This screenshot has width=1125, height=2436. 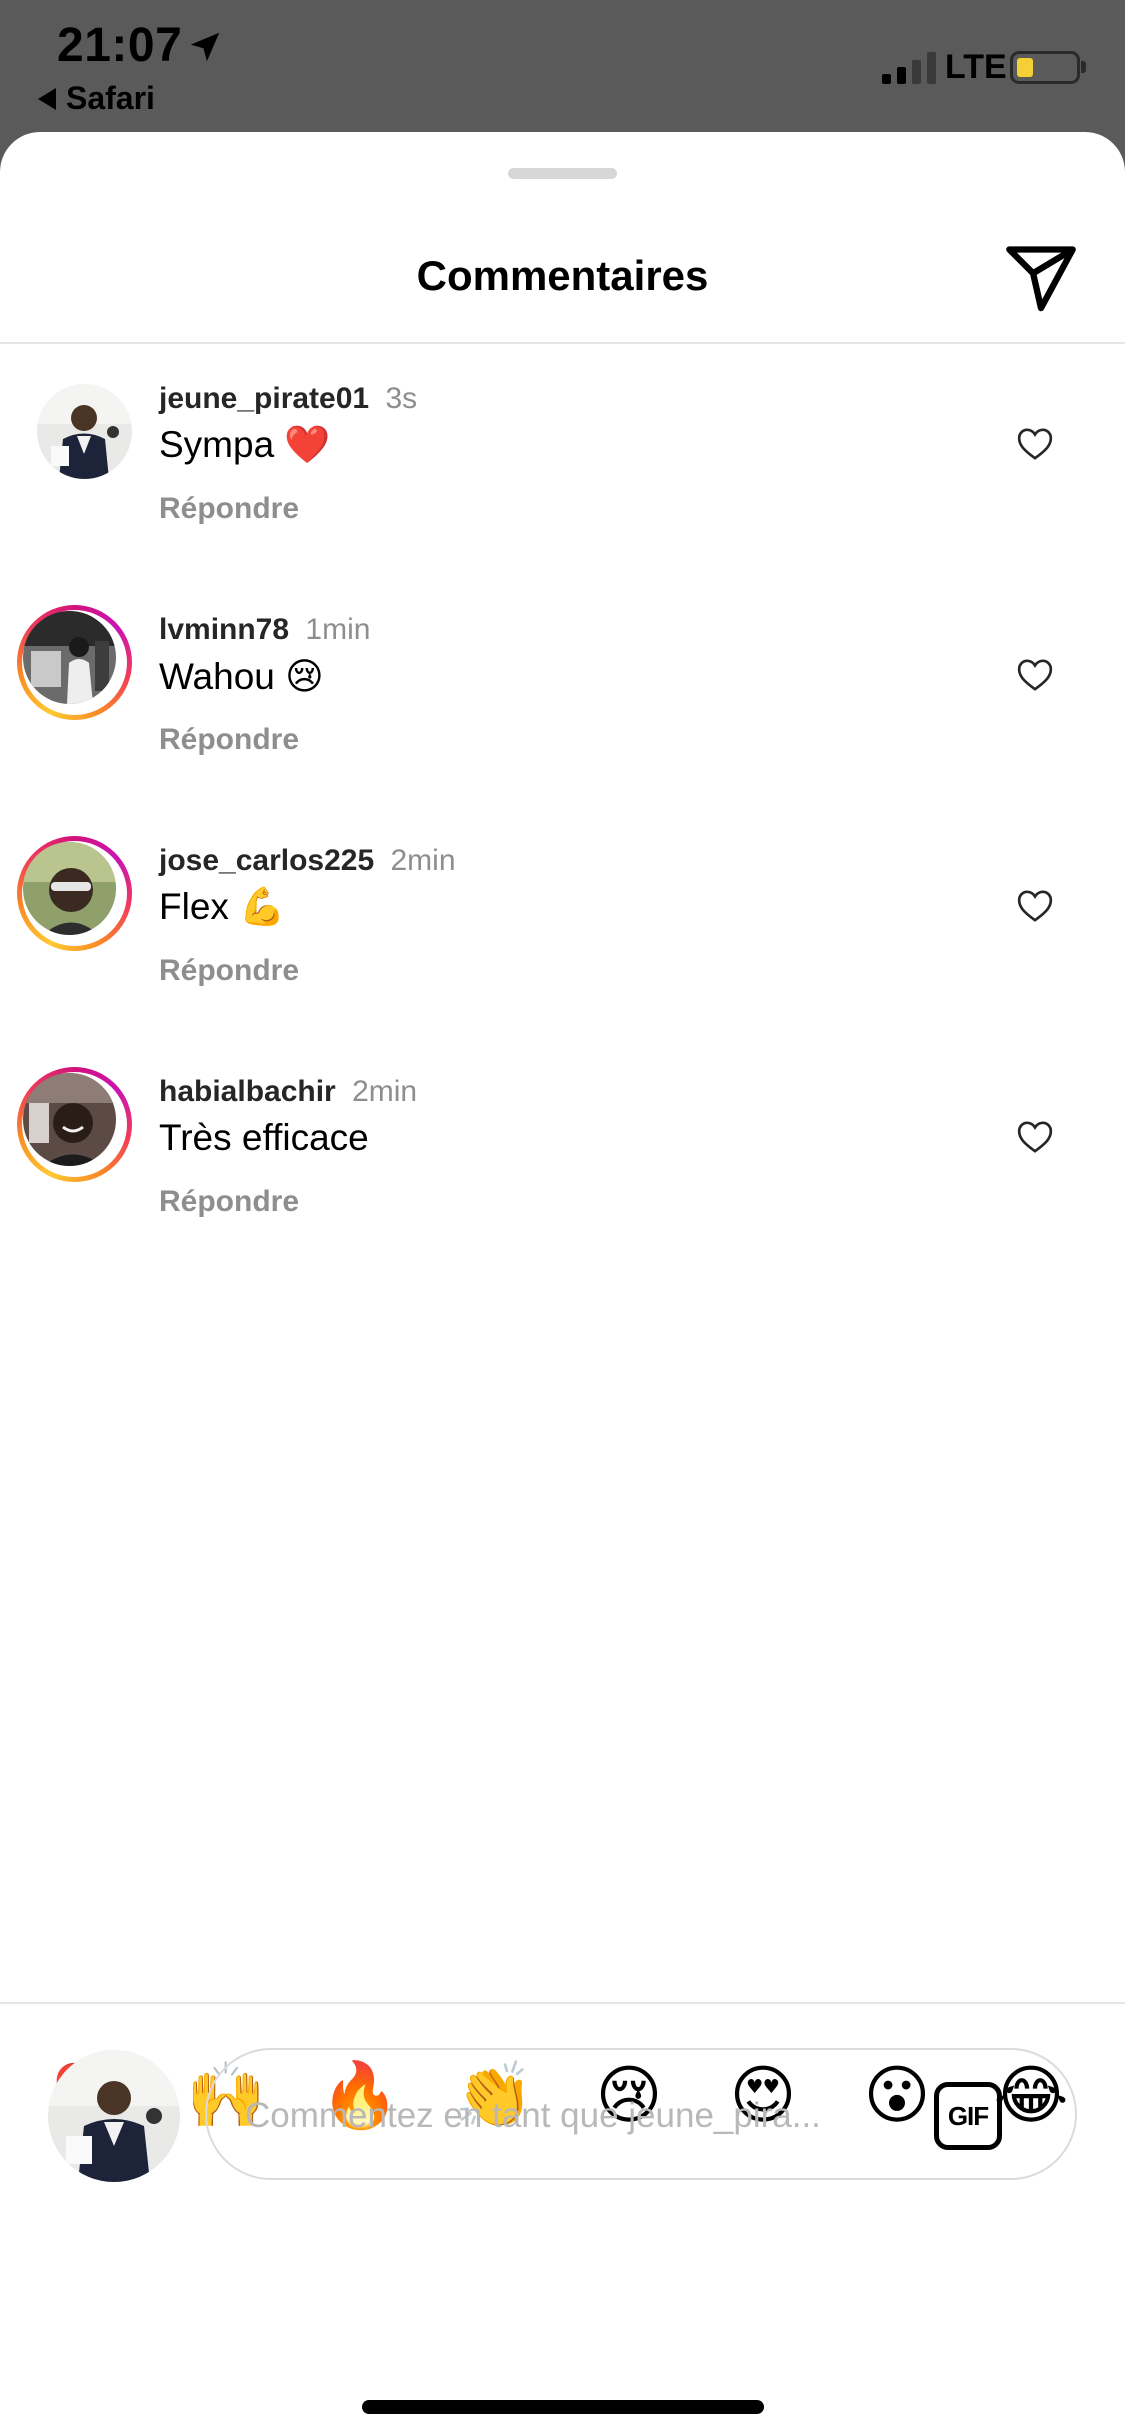 I want to click on composer-avatar, so click(x=114, y=2116).